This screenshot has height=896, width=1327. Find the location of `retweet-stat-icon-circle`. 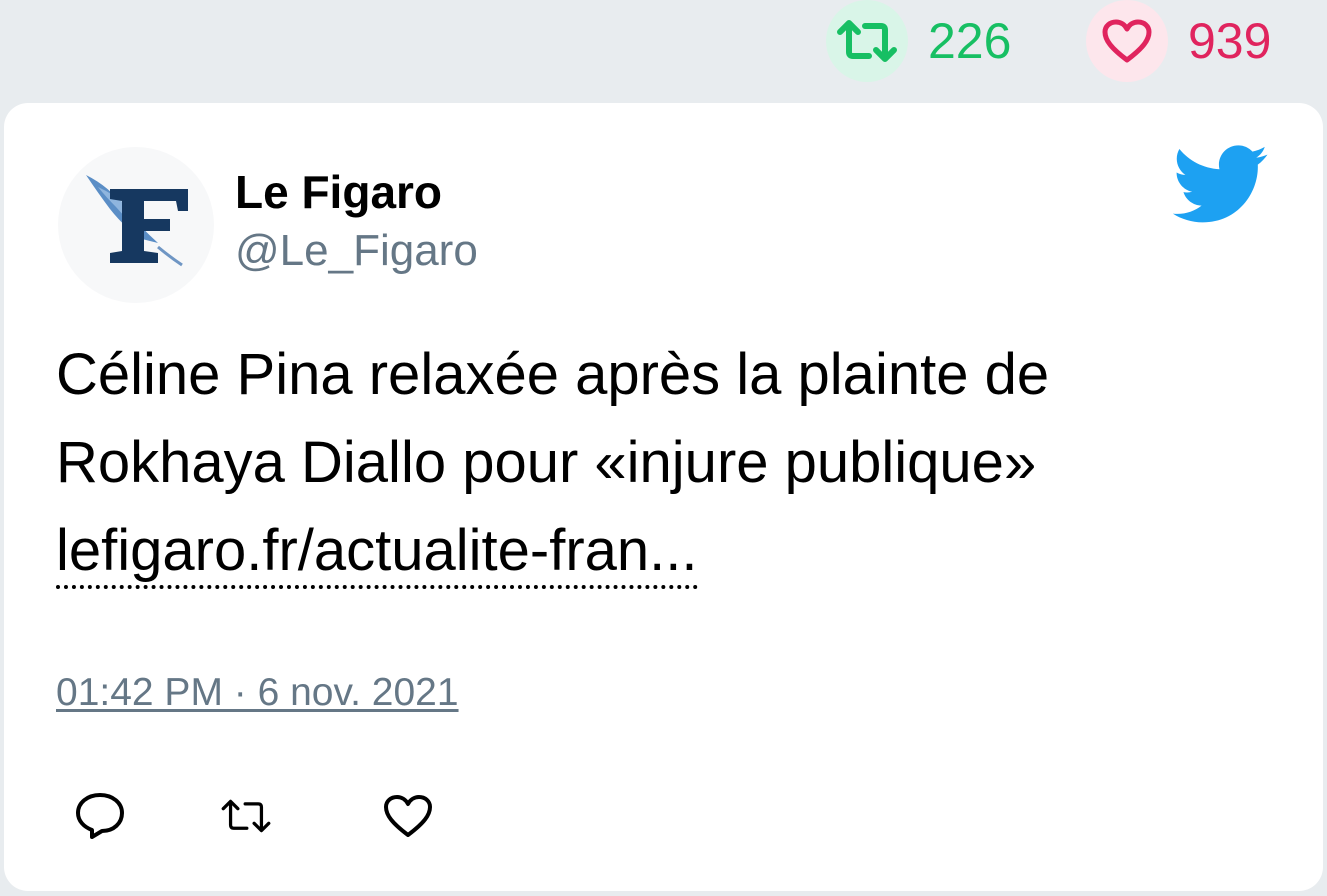

retweet-stat-icon-circle is located at coordinates (867, 41).